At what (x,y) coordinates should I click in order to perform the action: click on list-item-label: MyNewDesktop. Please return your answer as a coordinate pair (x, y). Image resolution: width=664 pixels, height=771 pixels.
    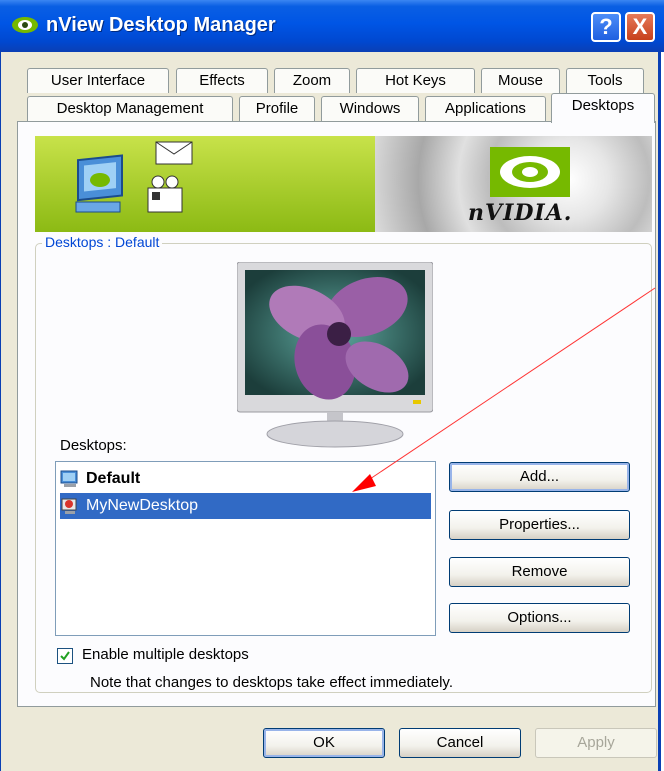
    Looking at the image, I should click on (142, 505).